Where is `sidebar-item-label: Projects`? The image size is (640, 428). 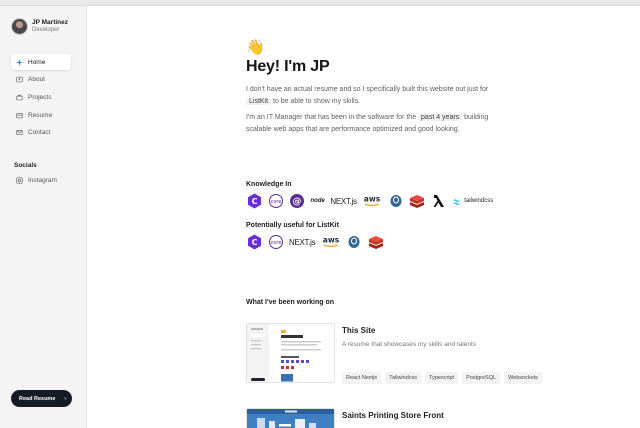
sidebar-item-label: Projects is located at coordinates (40, 97).